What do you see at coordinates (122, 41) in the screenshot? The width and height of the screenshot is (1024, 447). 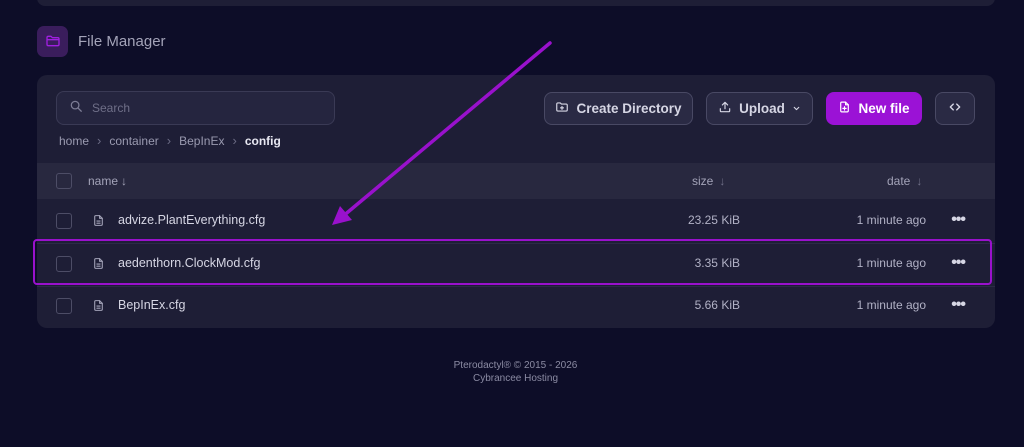 I see `page-title: File Manager` at bounding box center [122, 41].